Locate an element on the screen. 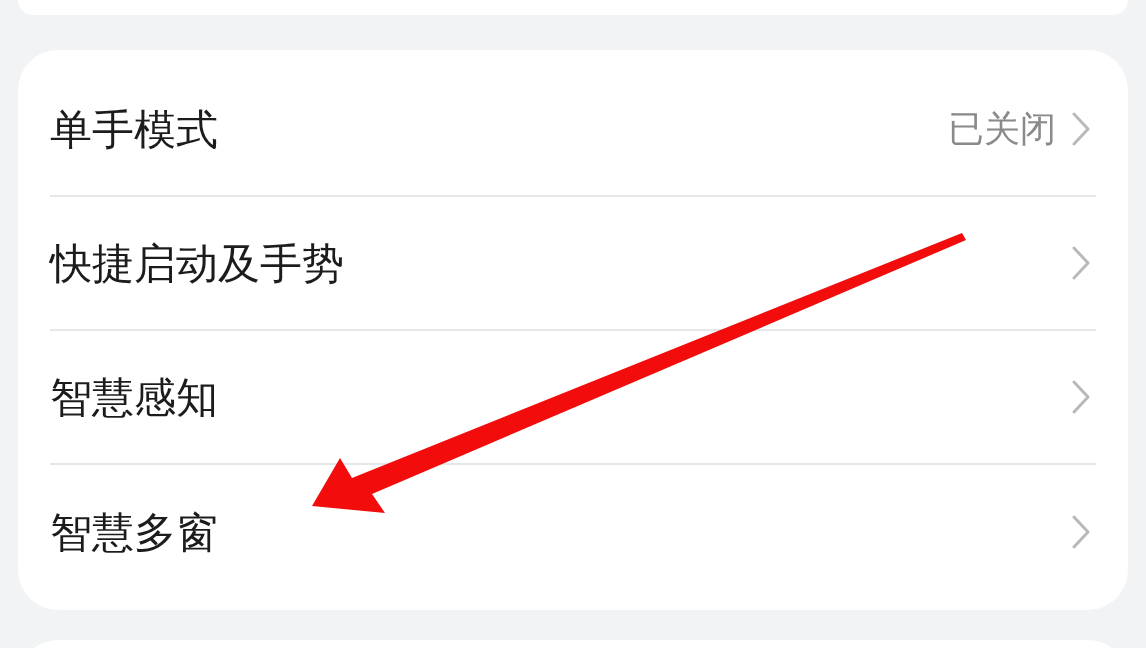 This screenshot has width=1146, height=648. setting-label: 快捷启动及手势 is located at coordinates (197, 263).